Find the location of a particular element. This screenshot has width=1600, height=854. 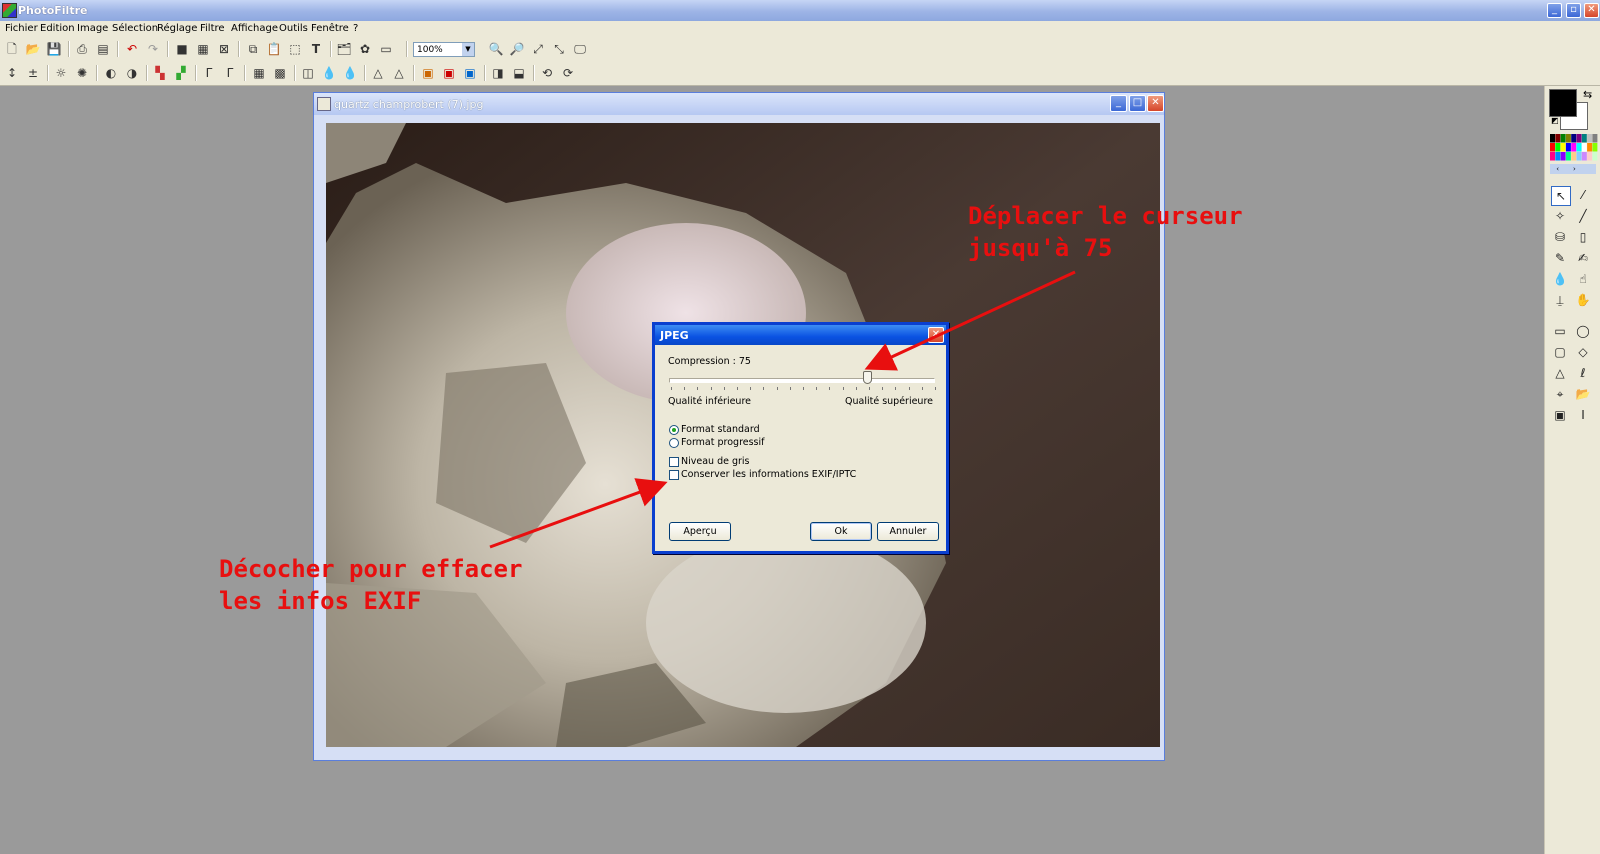

transparency-icon: ⊠ is located at coordinates (224, 49).